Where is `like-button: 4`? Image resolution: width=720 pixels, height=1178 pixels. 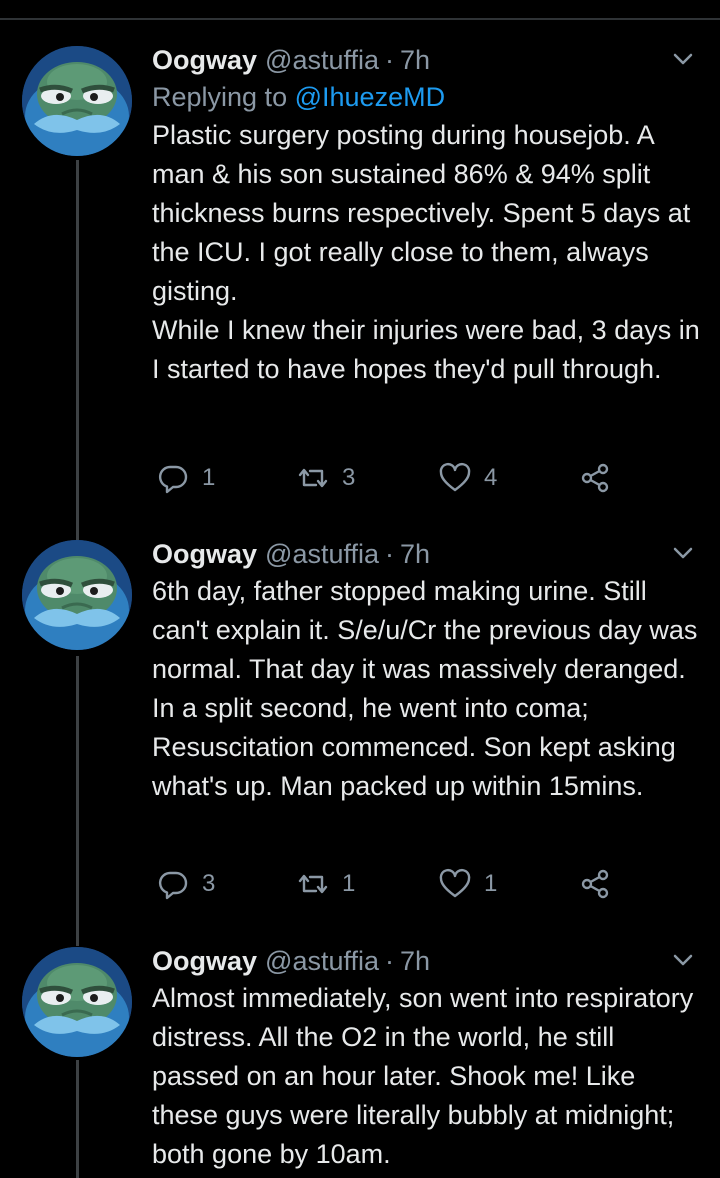 like-button: 4 is located at coordinates (467, 478).